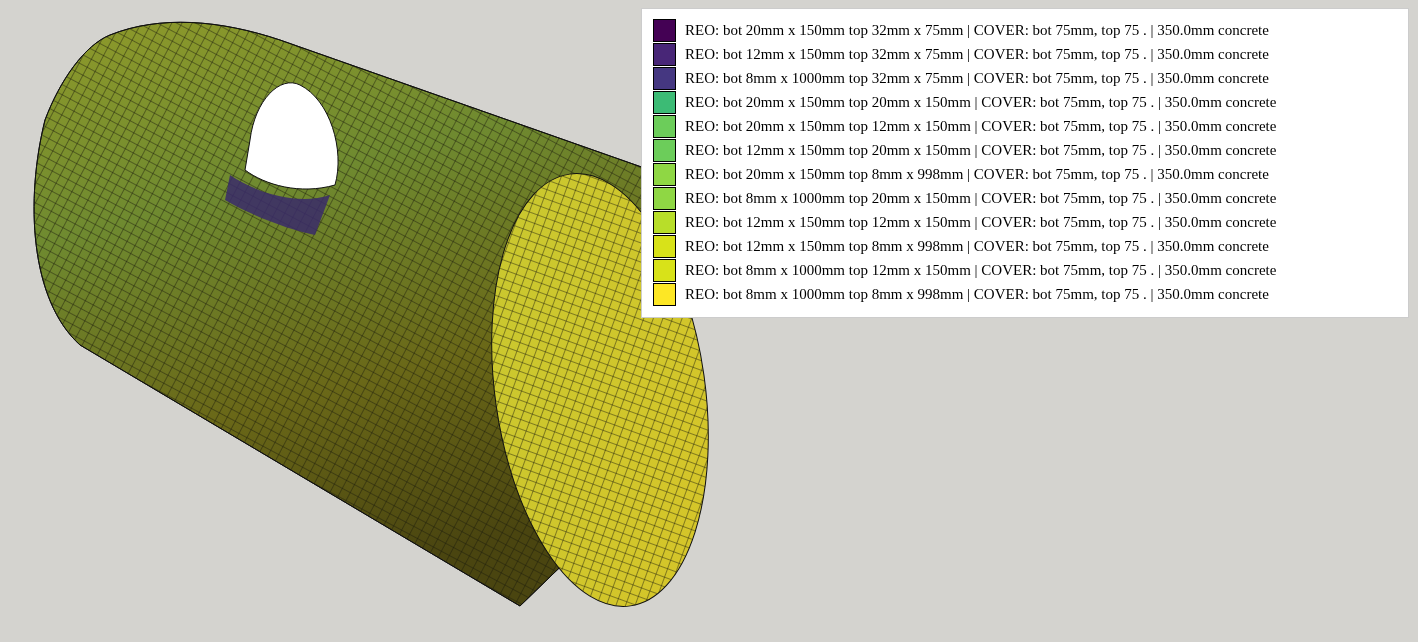 The width and height of the screenshot is (1418, 642). I want to click on legend-label: REO: bot 20mm x 150mm top 12mm x 150mm | COVER: bot 75mm, top 75 . | 350.0mm concrete, so click(981, 126).